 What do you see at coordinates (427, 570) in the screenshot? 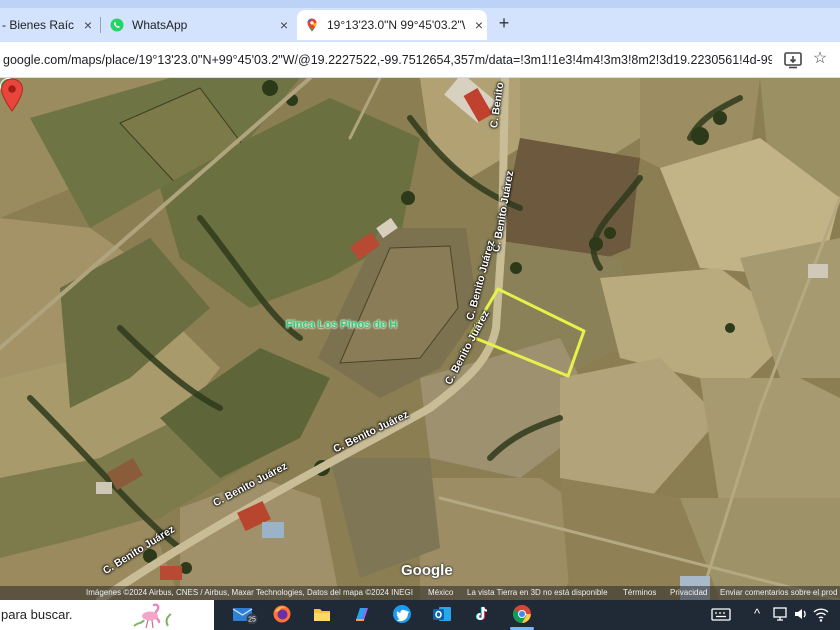
I see `google-watermark: Google` at bounding box center [427, 570].